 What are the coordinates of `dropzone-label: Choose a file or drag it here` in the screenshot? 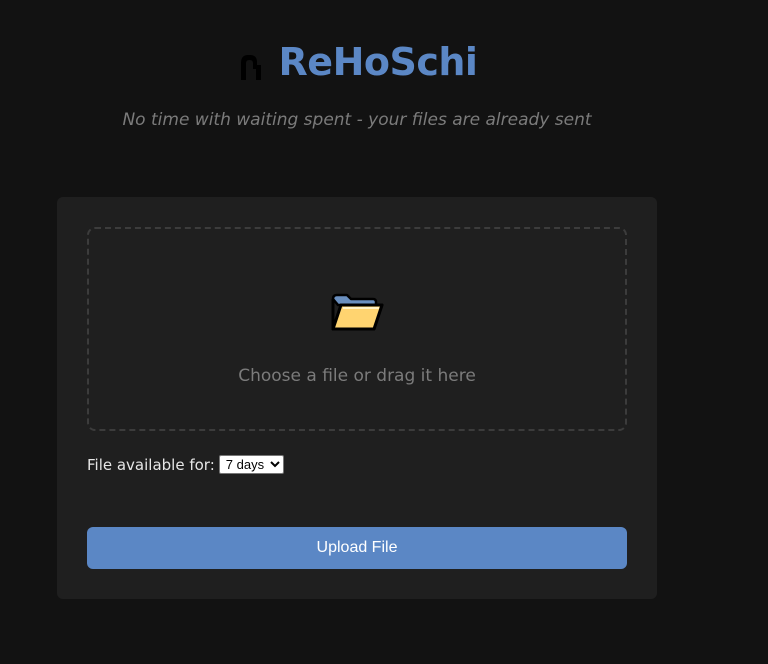 It's located at (357, 376).